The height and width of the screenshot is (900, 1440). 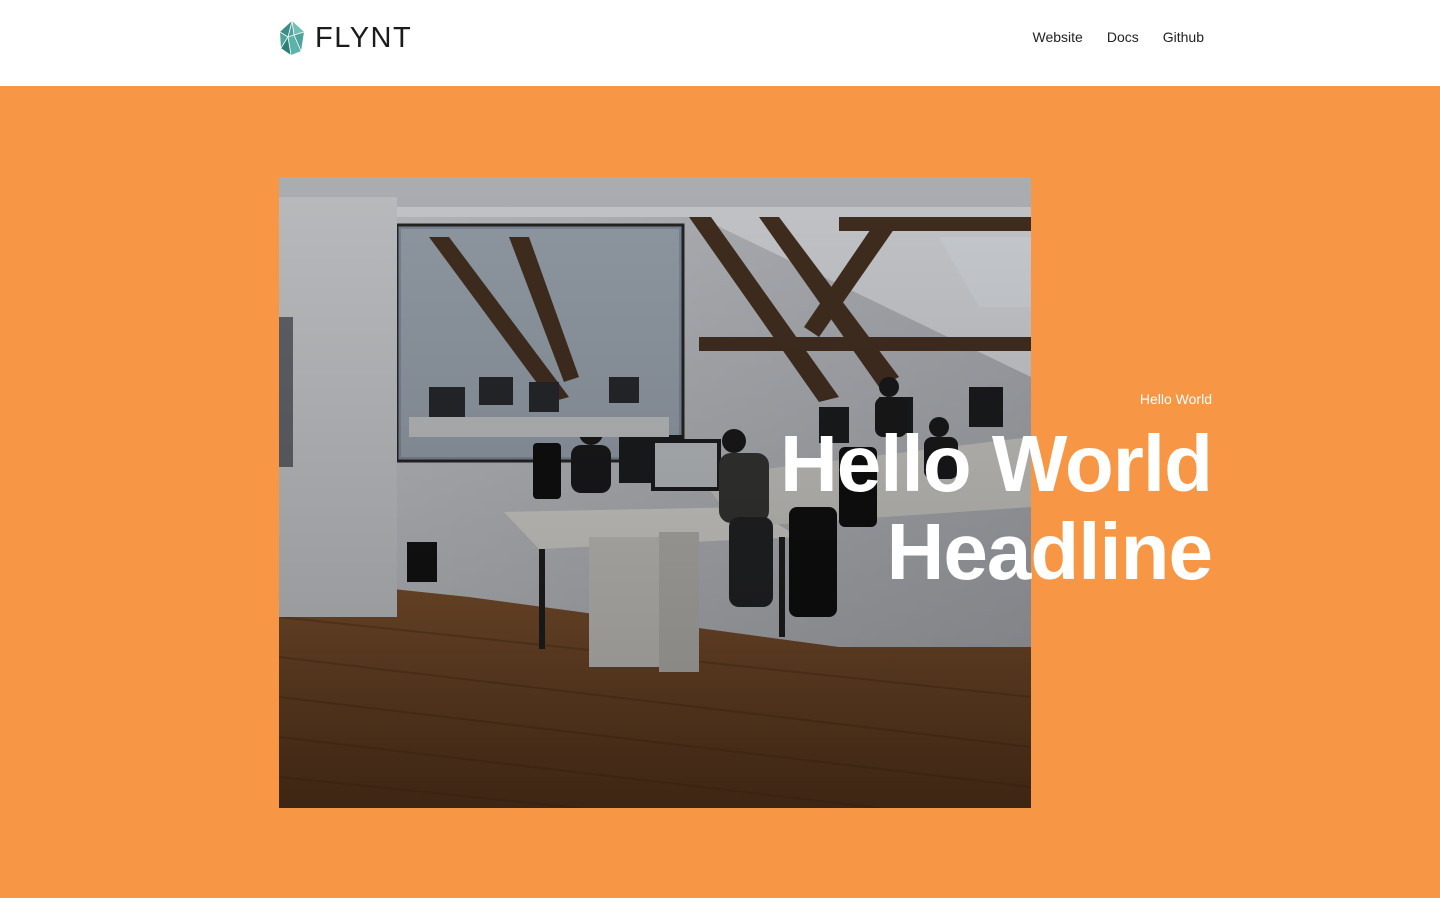 What do you see at coordinates (996, 463) in the screenshot?
I see `hero-headline-line-1: Hello World` at bounding box center [996, 463].